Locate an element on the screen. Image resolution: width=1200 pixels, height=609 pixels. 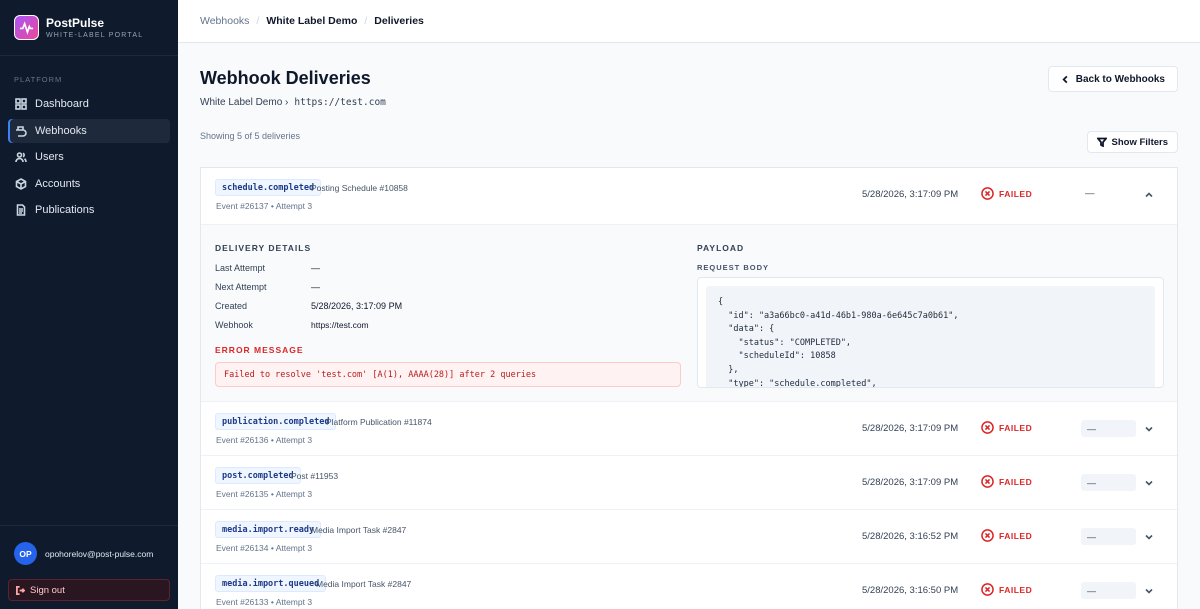
breadcrumb: Webhooks / White Label Demo / Deliveries is located at coordinates (689, 21).